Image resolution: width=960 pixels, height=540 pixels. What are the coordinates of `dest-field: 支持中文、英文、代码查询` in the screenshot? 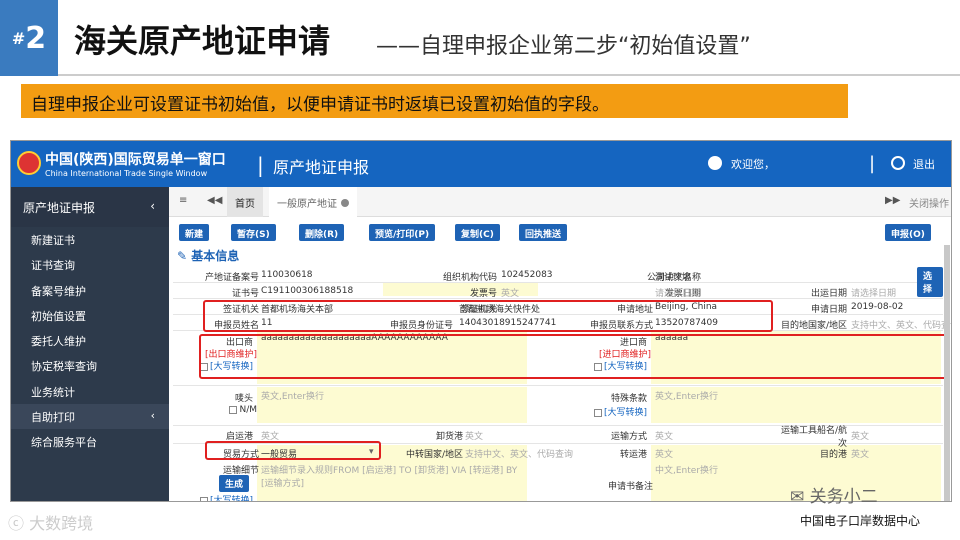 It's located at (901, 324).